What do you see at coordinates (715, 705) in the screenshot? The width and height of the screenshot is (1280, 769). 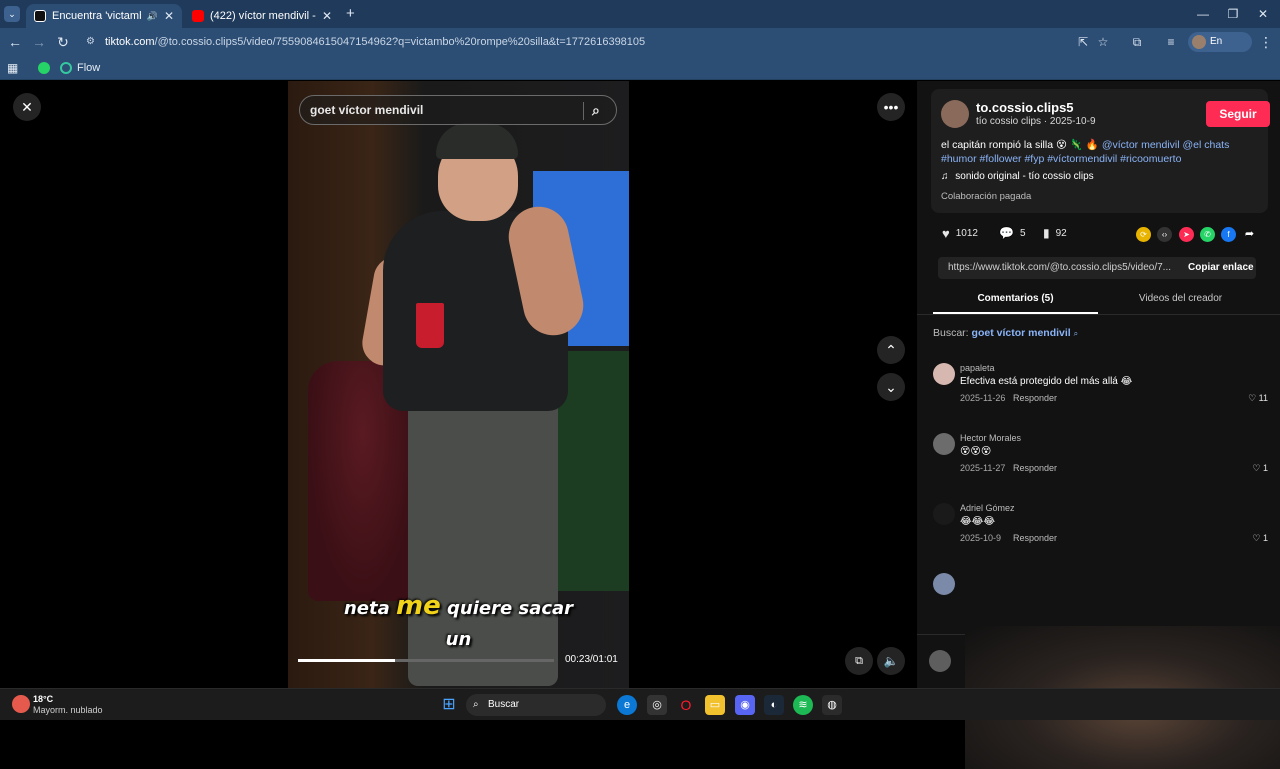 I see `file-explorer-icon: ▭` at bounding box center [715, 705].